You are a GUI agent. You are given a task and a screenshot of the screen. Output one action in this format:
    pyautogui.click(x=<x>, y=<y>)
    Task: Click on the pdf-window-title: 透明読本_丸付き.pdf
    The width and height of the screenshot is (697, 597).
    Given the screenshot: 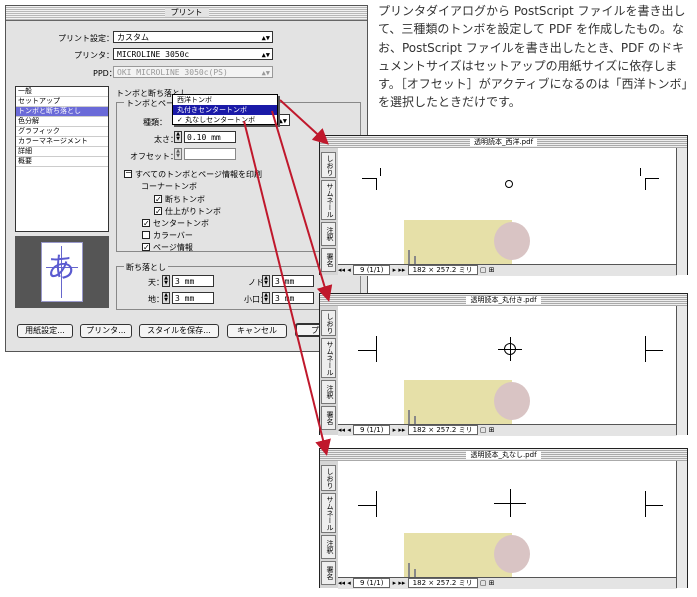 What is the action you would take?
    pyautogui.click(x=503, y=300)
    